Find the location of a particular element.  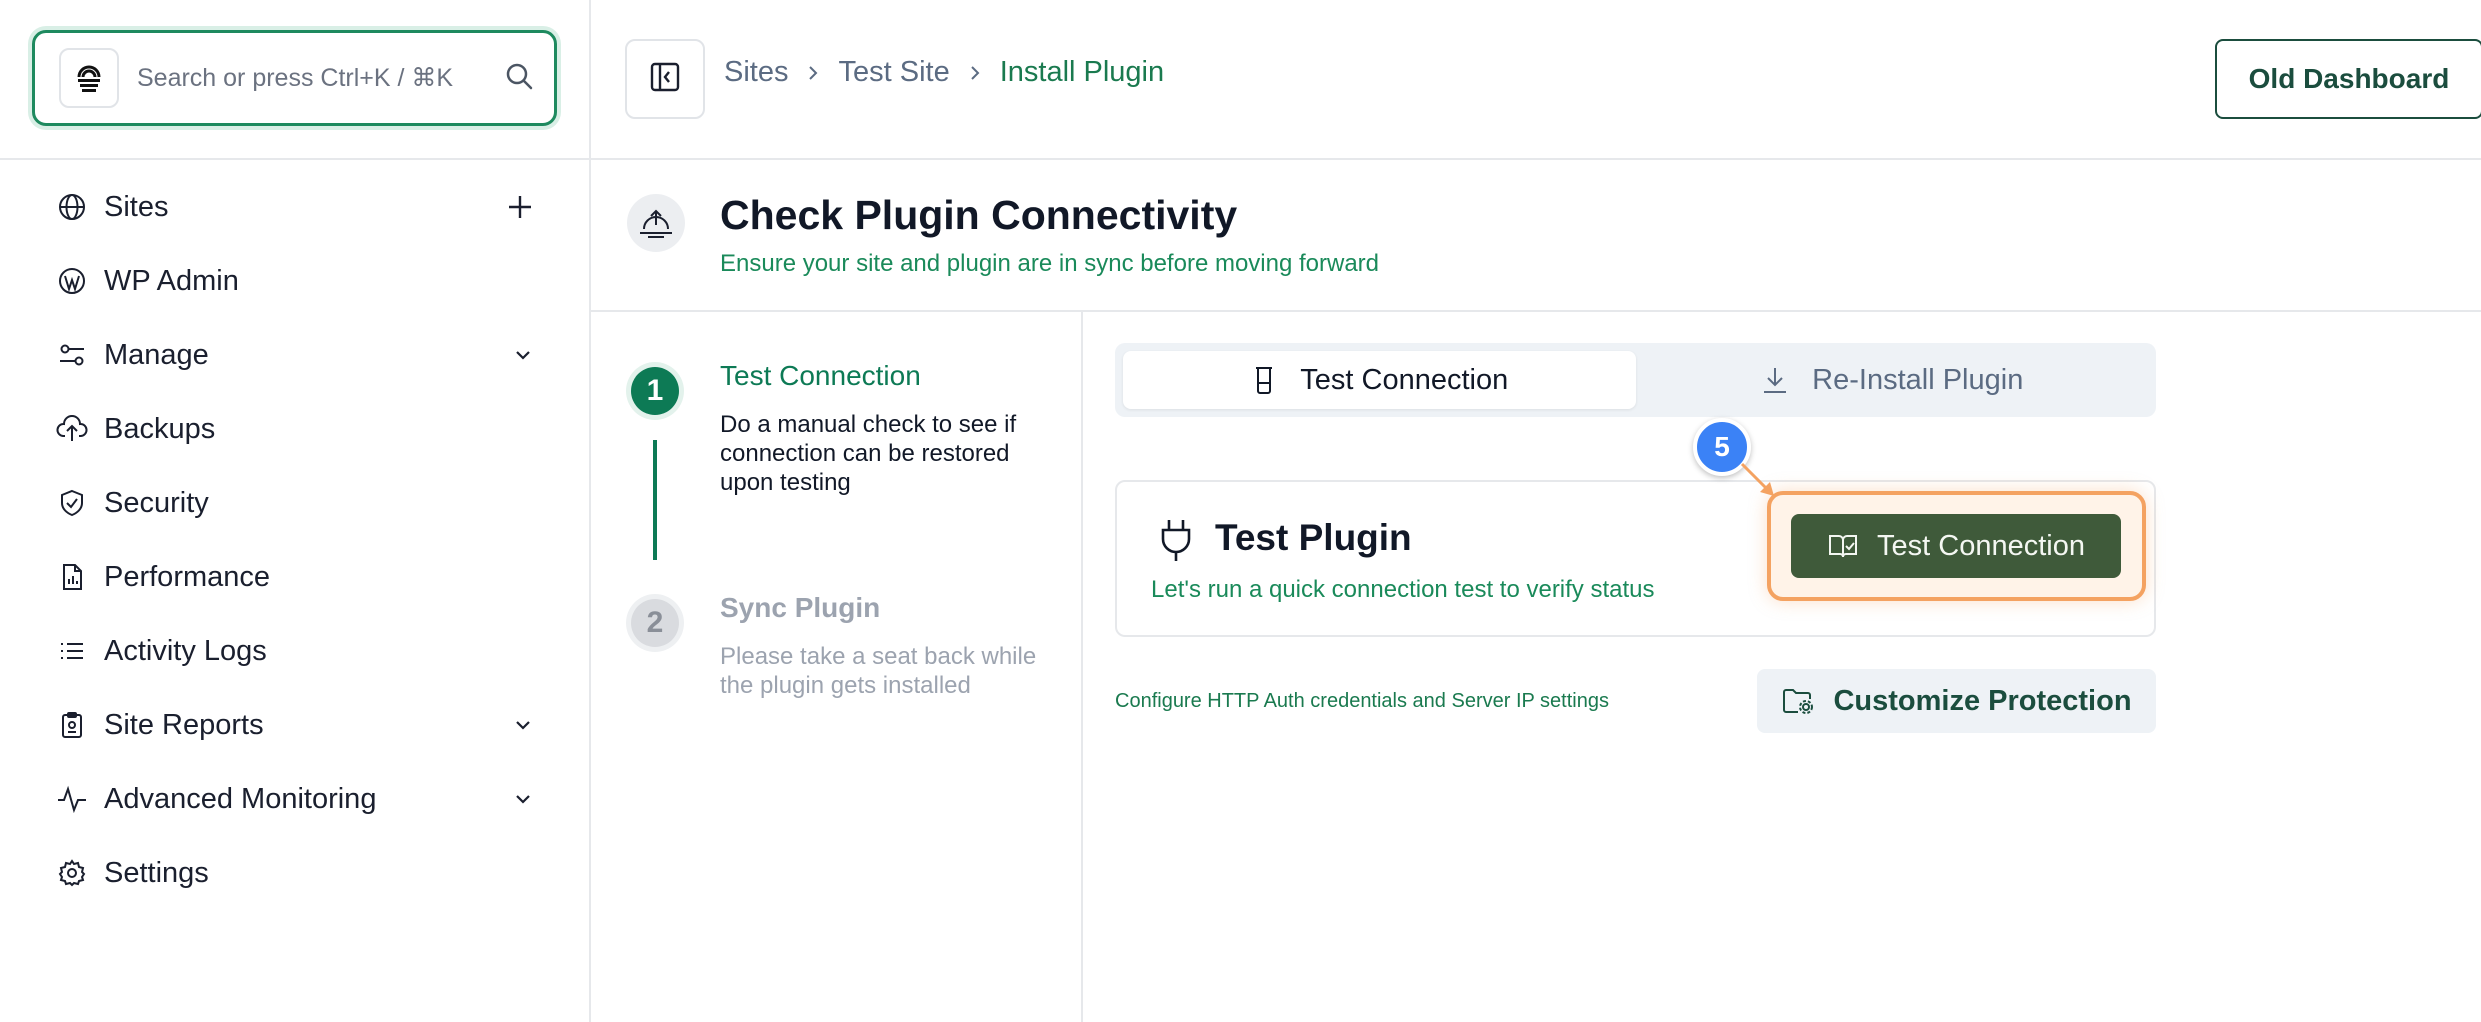

step-title-test-connection: Test Connection is located at coordinates (820, 376).